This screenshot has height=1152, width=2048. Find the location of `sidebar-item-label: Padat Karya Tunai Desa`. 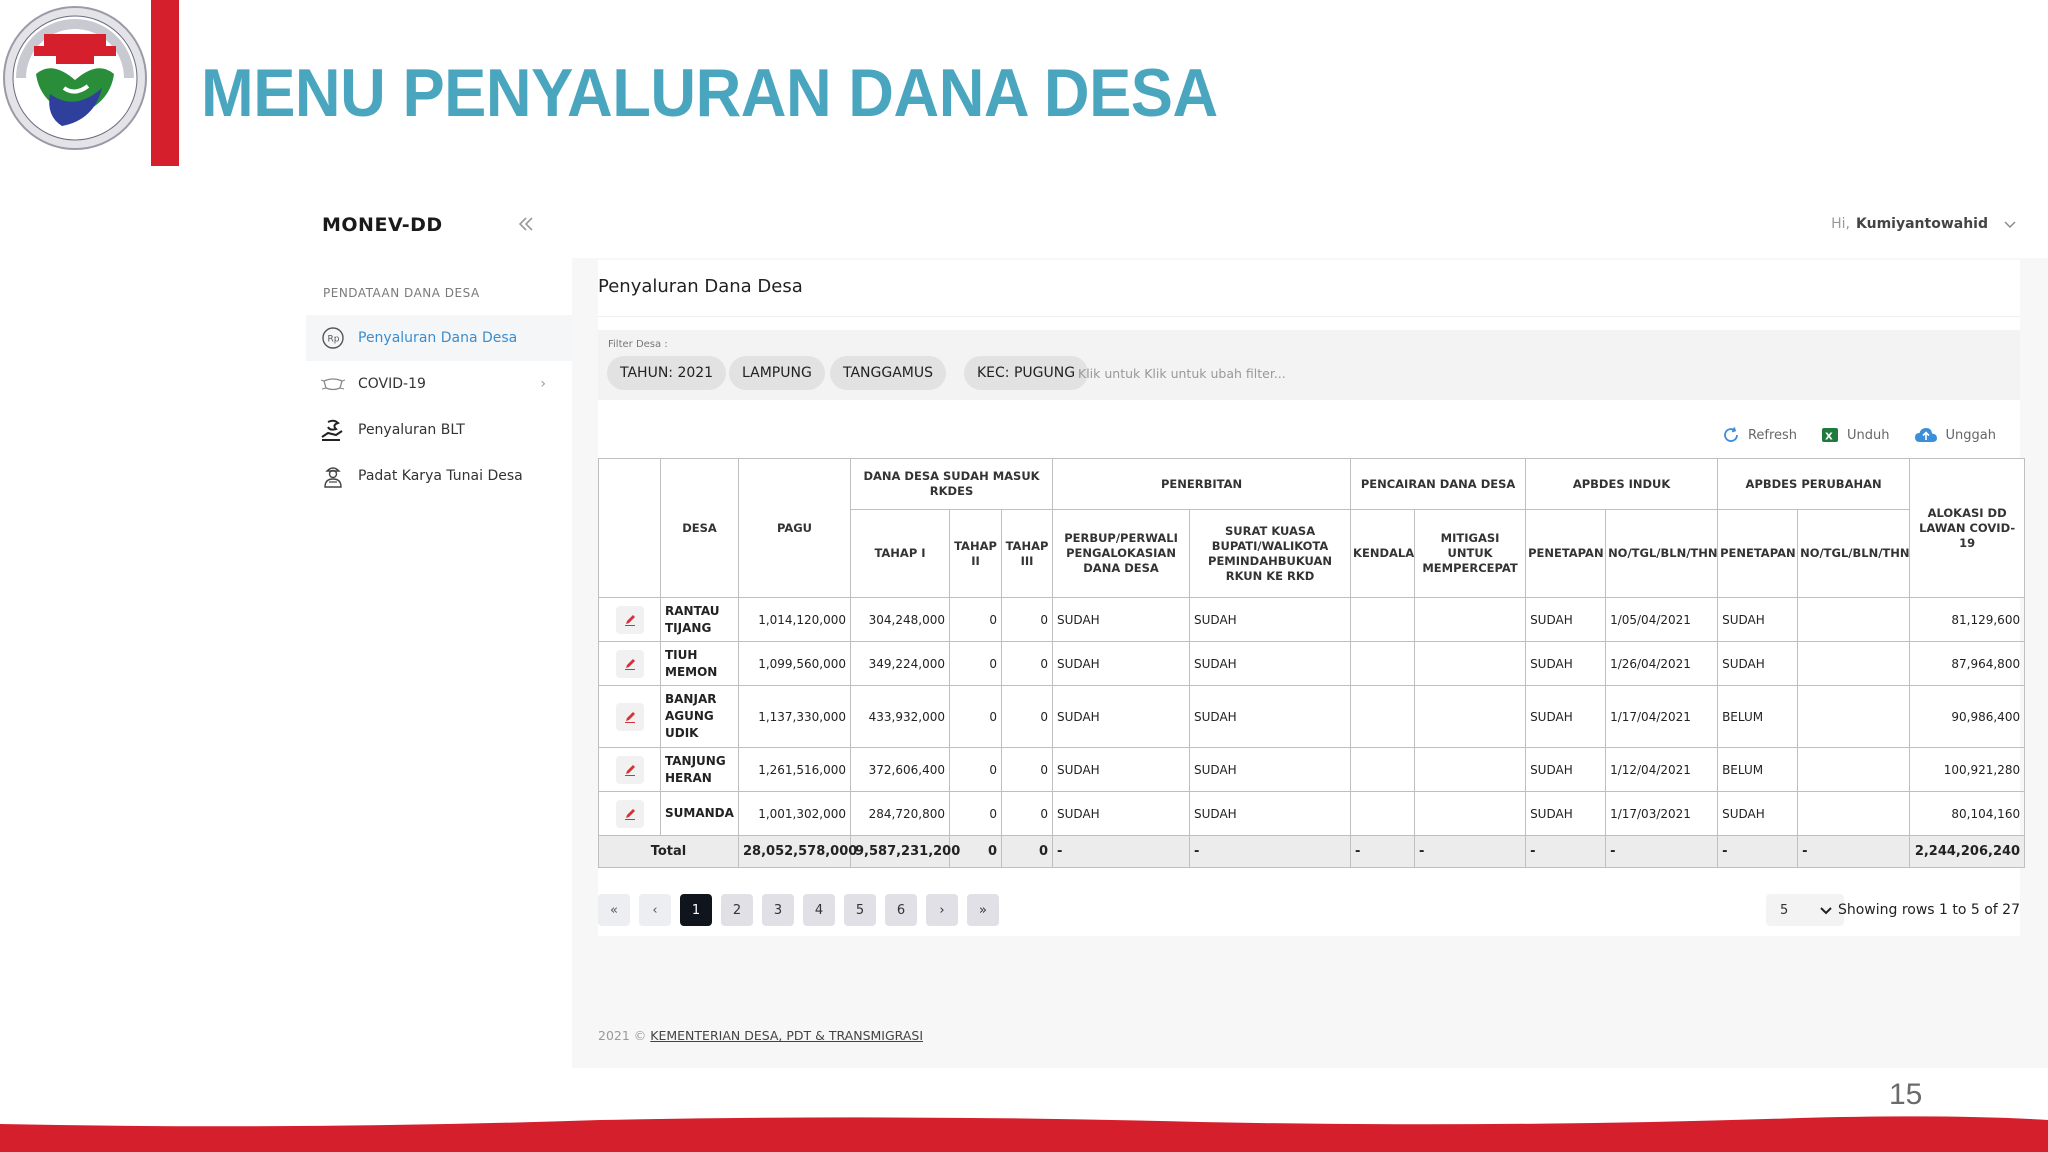

sidebar-item-label: Padat Karya Tunai Desa is located at coordinates (440, 476).